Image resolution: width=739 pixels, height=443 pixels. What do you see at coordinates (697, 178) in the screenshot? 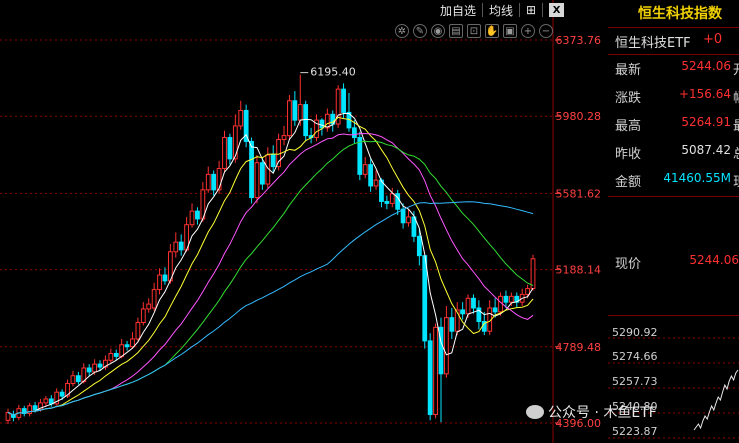
I see `amount-value: 41460.55M` at bounding box center [697, 178].